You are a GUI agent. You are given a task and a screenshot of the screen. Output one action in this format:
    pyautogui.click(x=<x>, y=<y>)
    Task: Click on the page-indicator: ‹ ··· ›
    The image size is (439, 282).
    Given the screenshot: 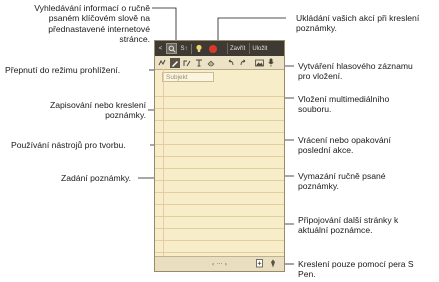 What is the action you would take?
    pyautogui.click(x=220, y=264)
    